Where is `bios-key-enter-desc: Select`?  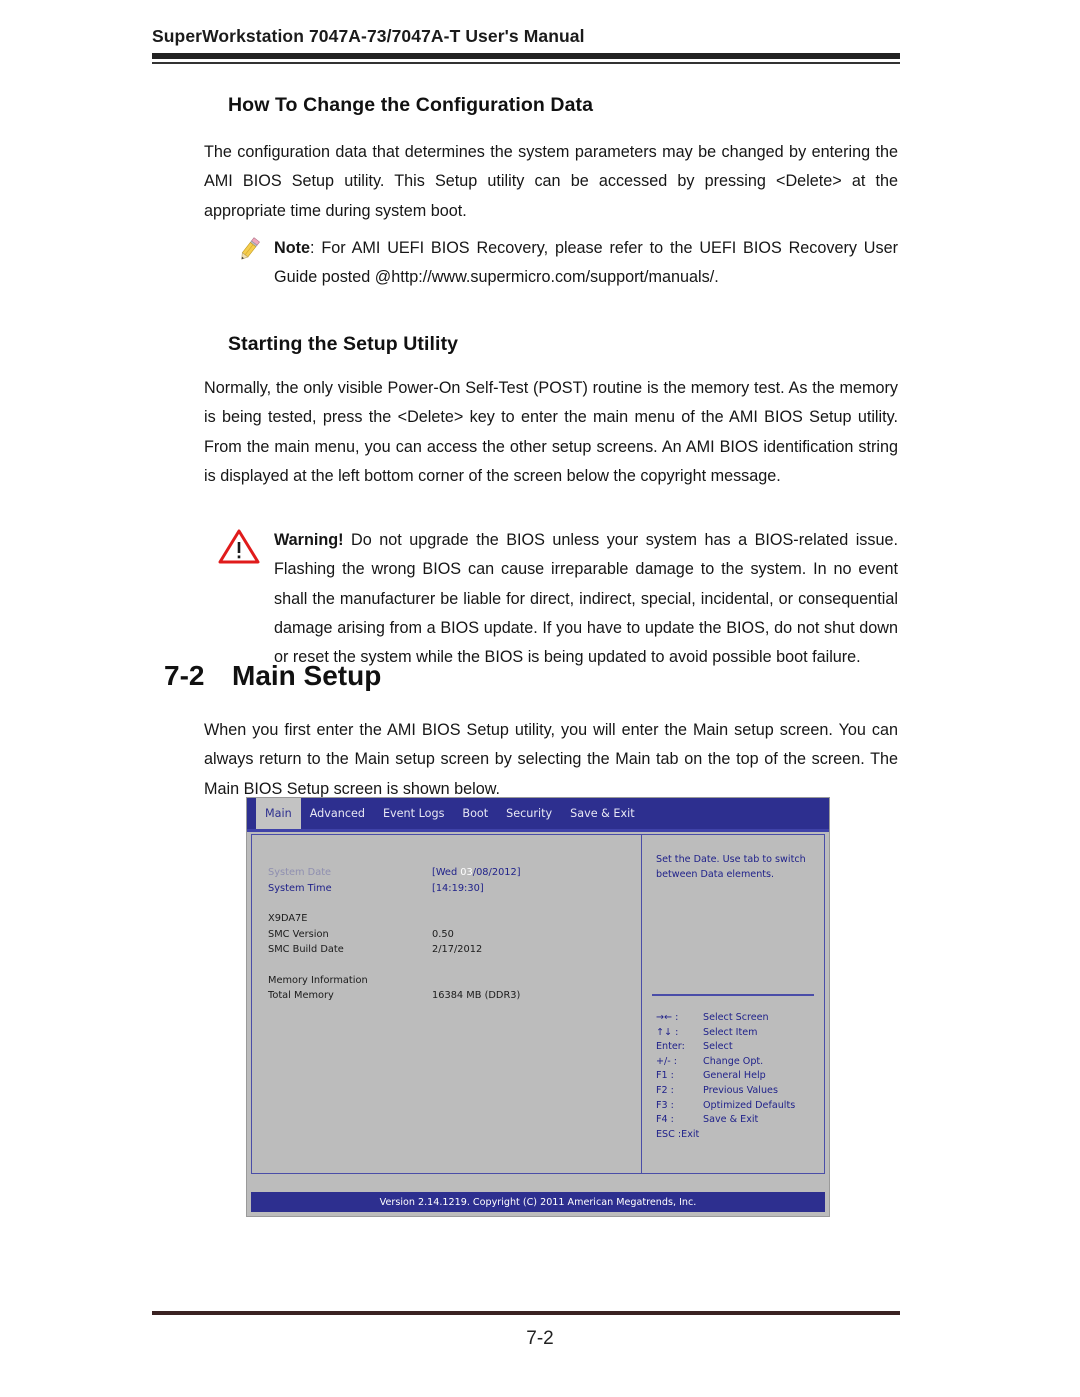 bios-key-enter-desc: Select is located at coordinates (718, 1047).